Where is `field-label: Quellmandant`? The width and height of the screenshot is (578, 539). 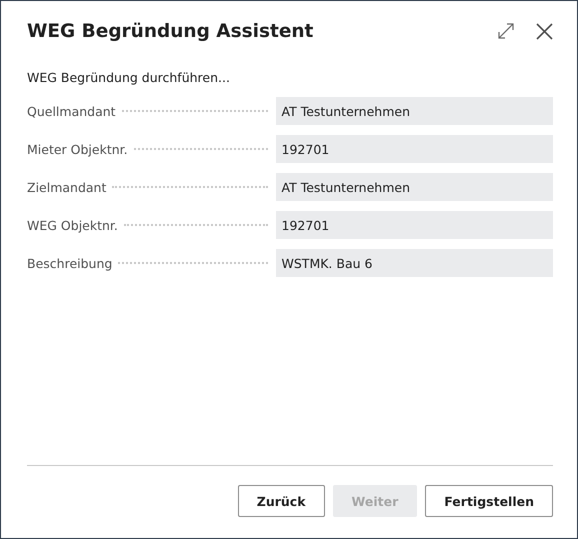 field-label: Quellmandant is located at coordinates (72, 111).